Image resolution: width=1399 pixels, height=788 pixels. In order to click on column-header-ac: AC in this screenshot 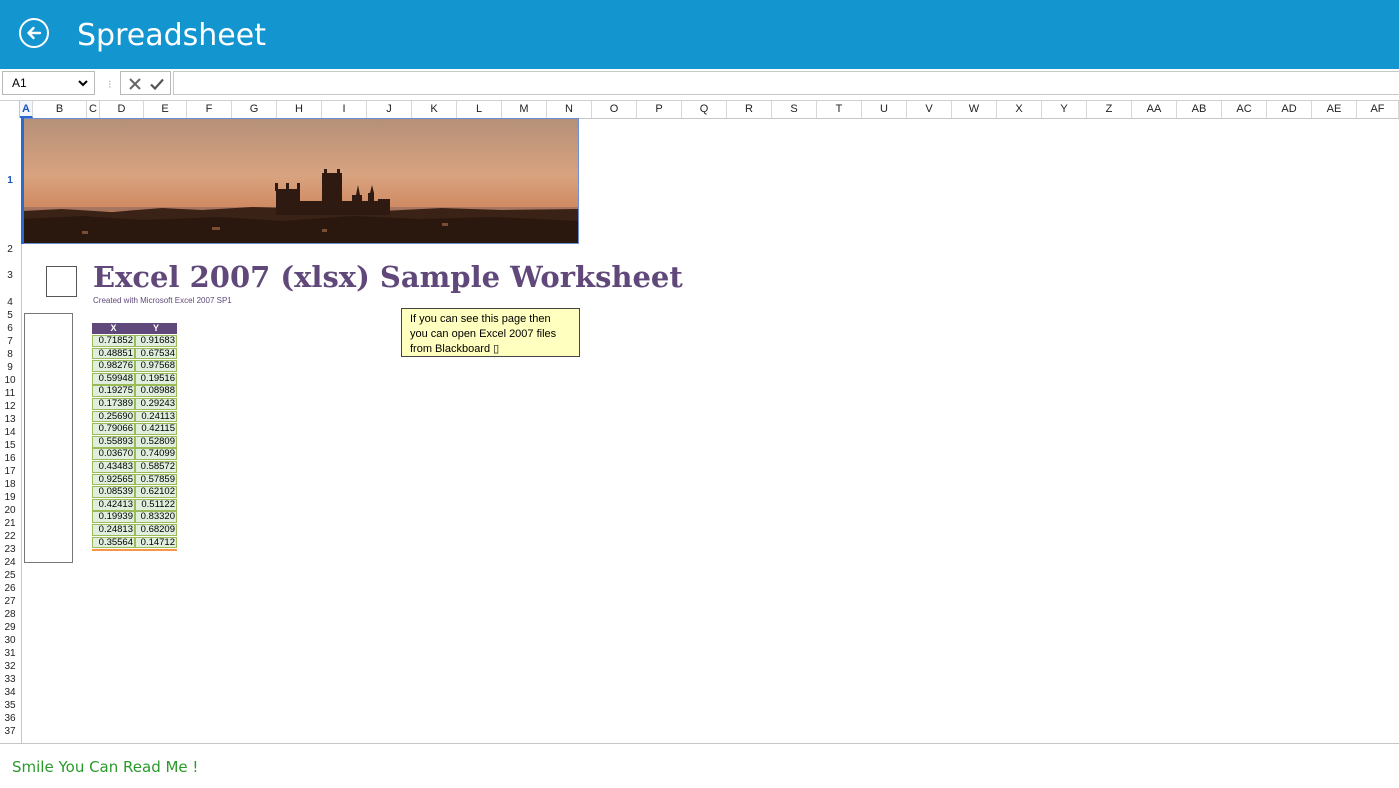, I will do `click(1244, 109)`.